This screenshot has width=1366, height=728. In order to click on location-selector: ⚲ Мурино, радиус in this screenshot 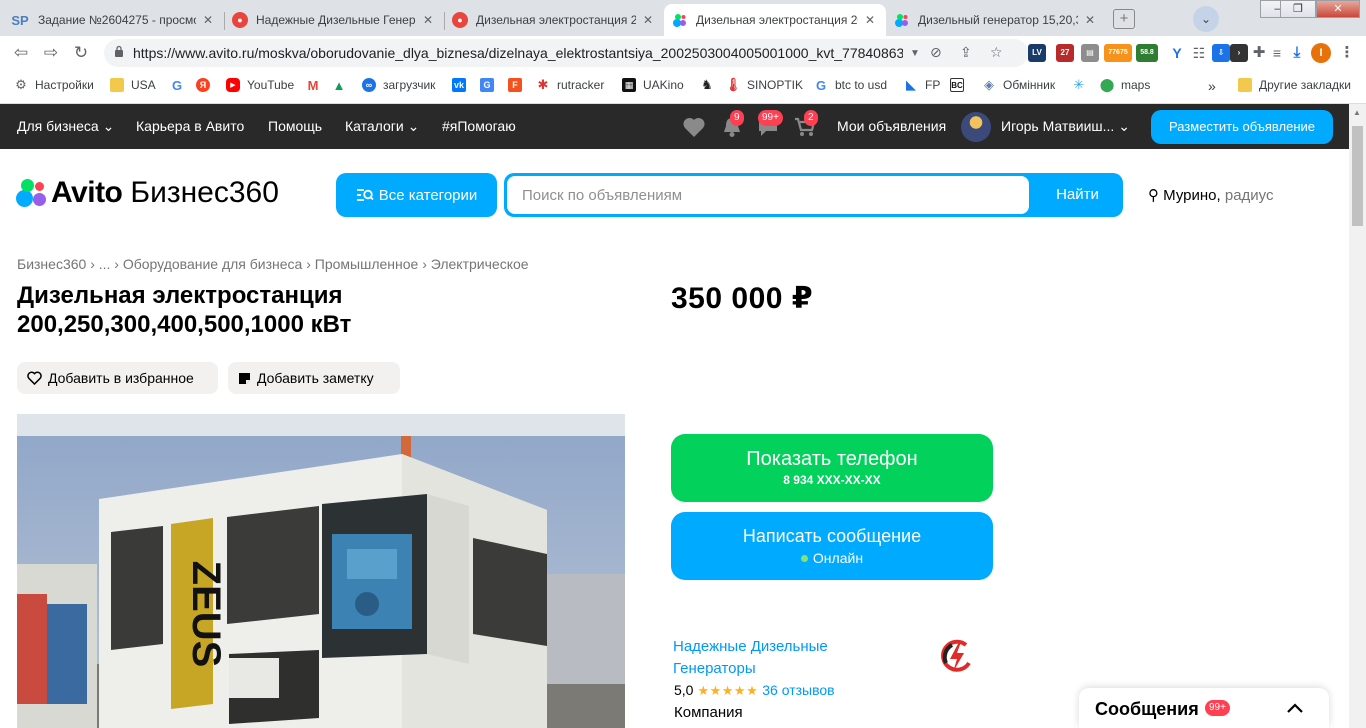, I will do `click(1211, 195)`.